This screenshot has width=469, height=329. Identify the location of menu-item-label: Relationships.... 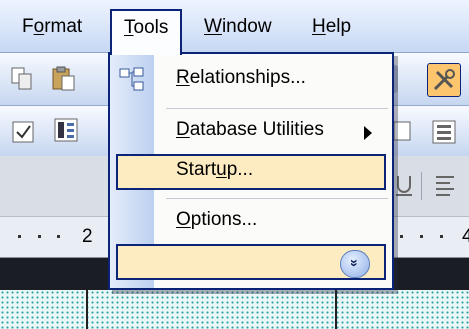
(241, 77).